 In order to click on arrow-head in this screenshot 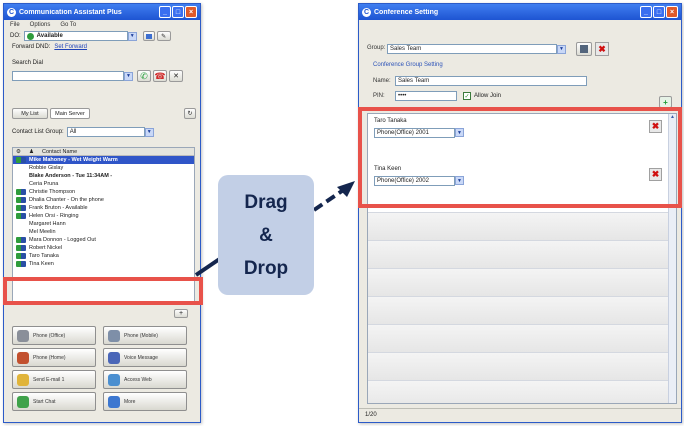, I will do `click(346, 189)`.